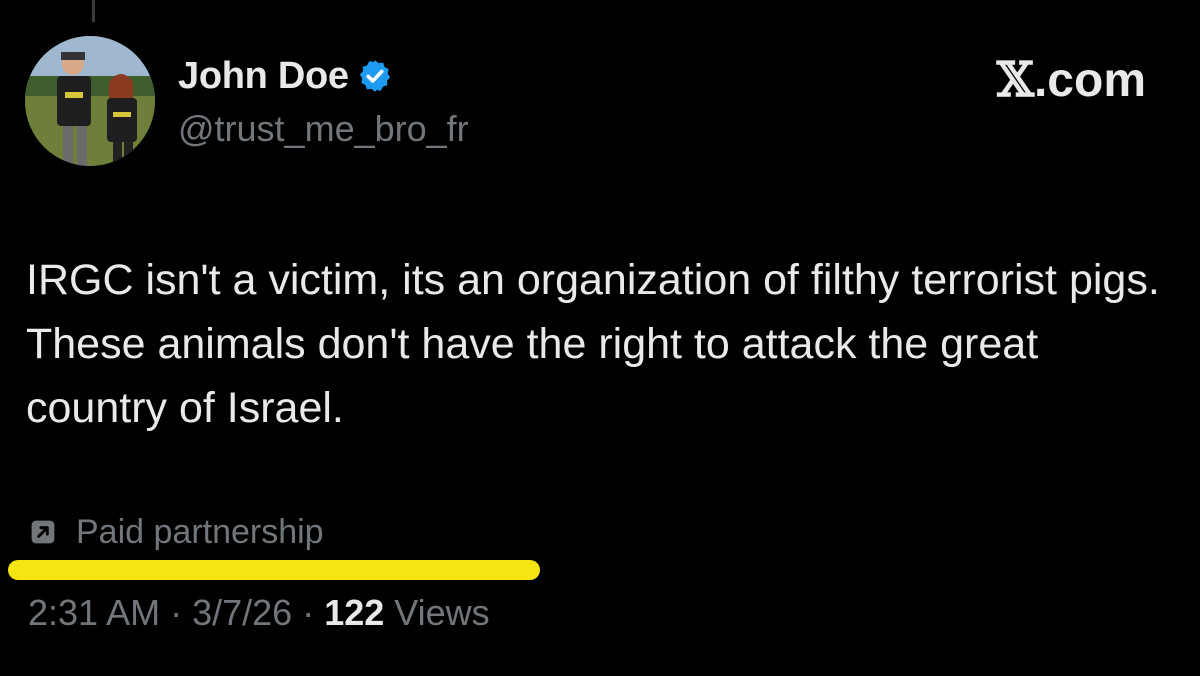 This screenshot has width=1200, height=676. Describe the element at coordinates (94, 612) in the screenshot. I see `tweet-time: 2:31 AM` at that location.